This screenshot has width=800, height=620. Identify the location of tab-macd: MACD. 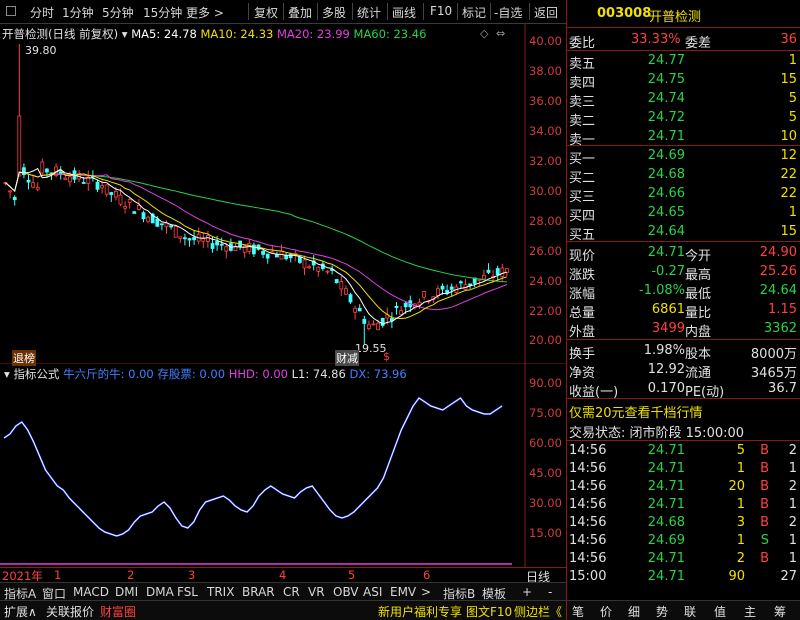
(91, 592).